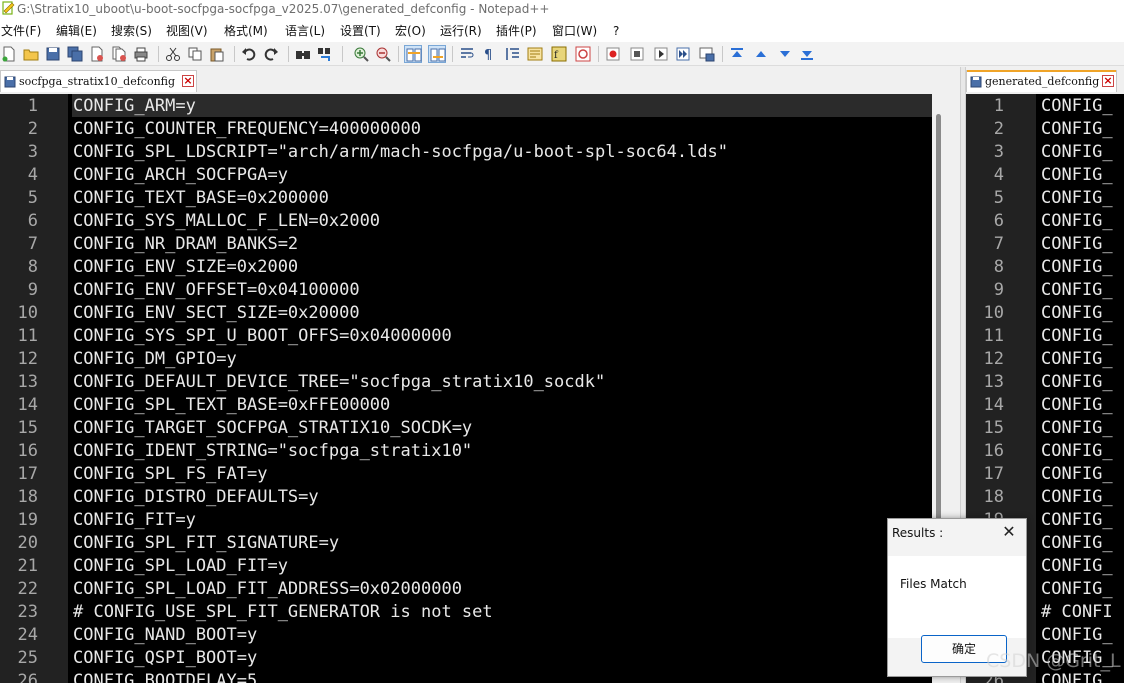  Describe the element at coordinates (231, 405) in the screenshot. I see `line-text: CONFIG_SPL_TEXT_BASE=0xFFE00000` at that location.